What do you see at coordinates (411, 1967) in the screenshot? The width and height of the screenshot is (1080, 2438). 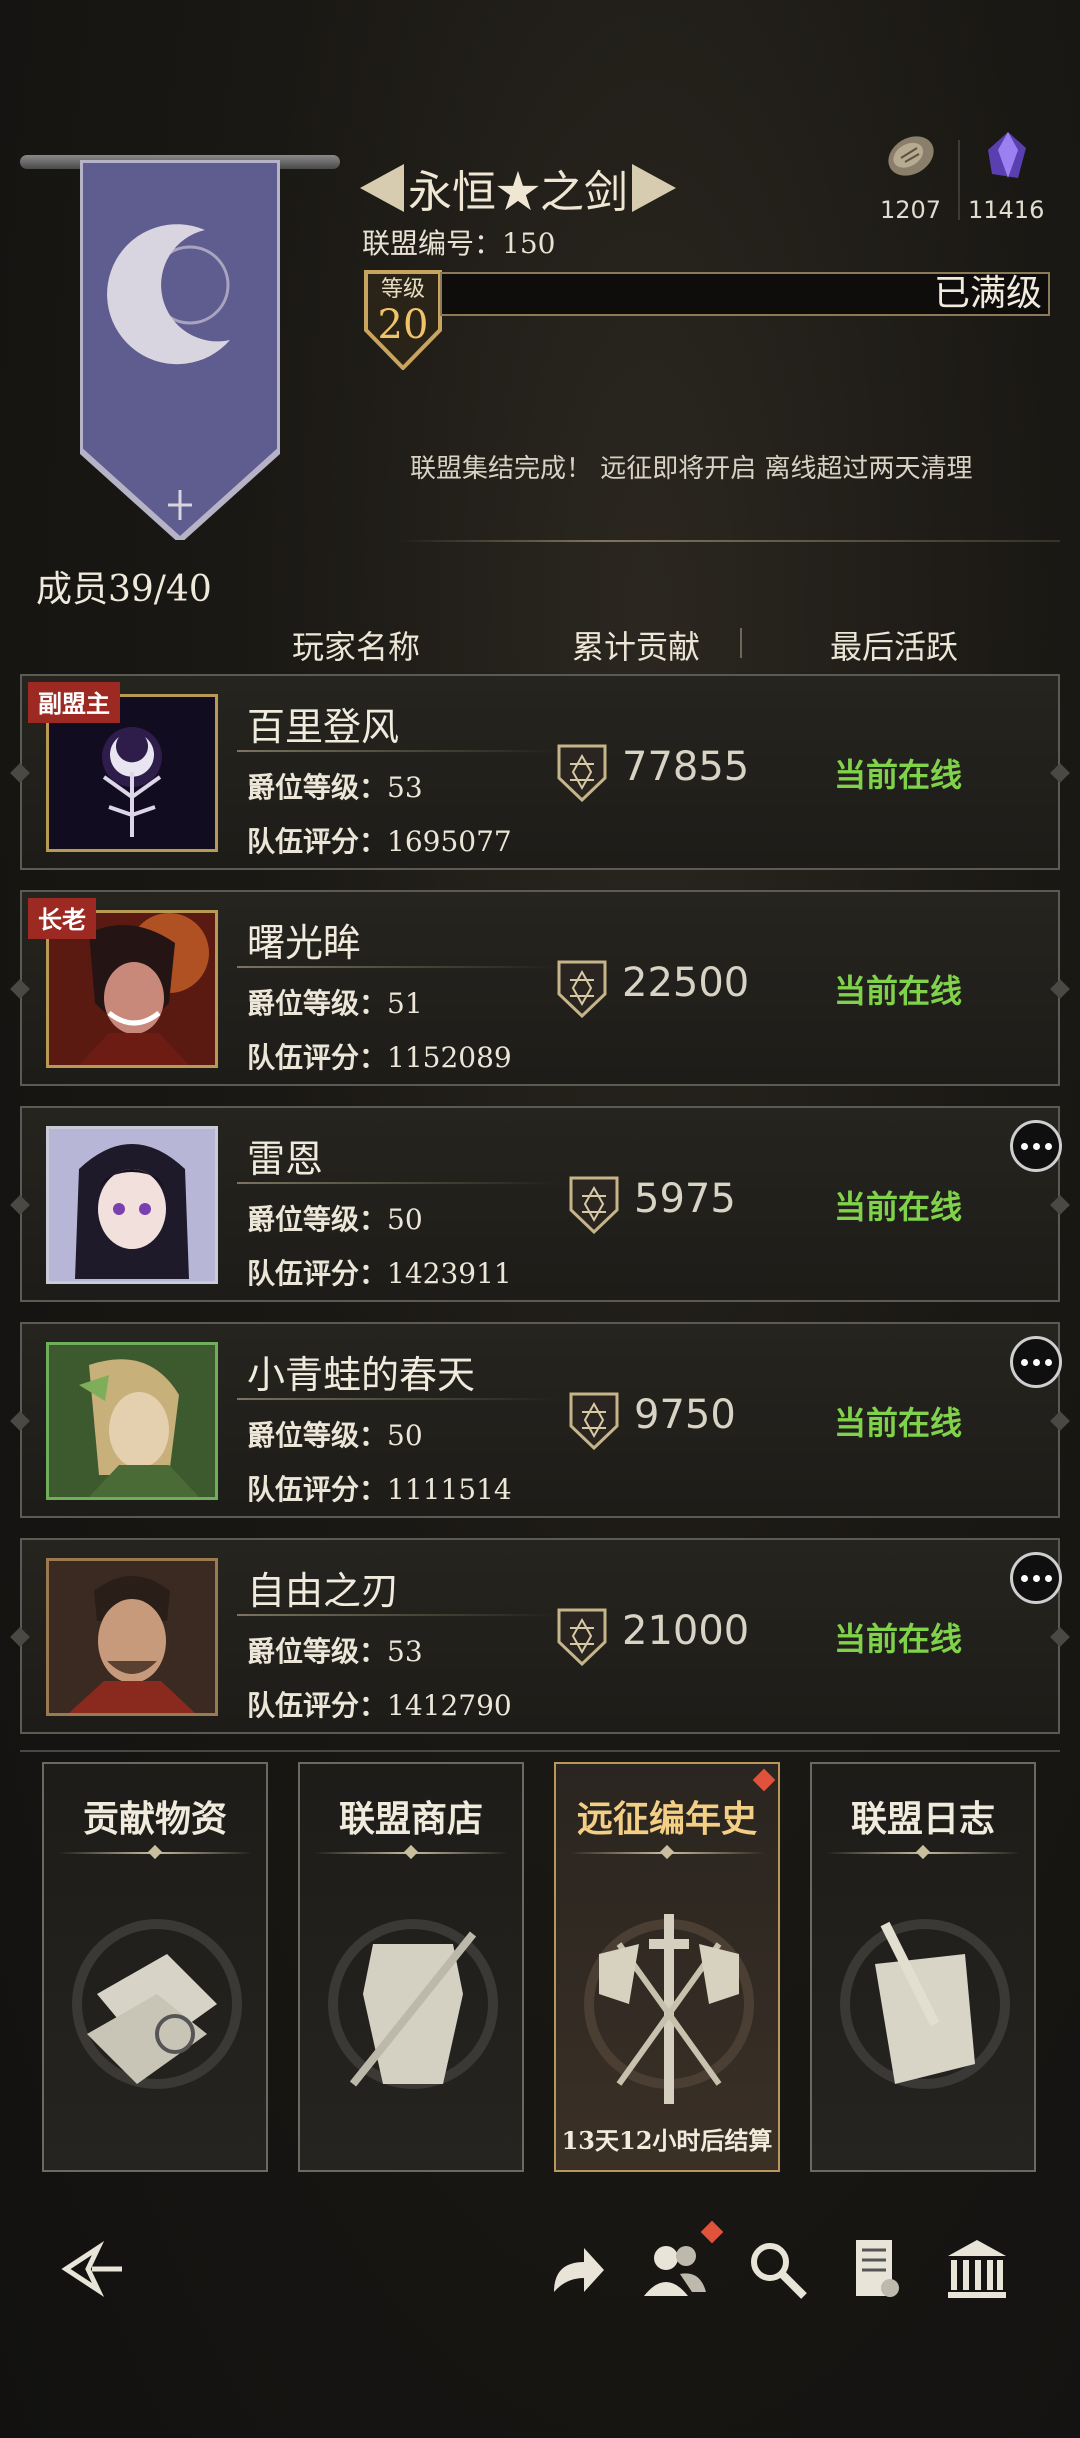 I see `card-alliance-shop: 联盟商店` at bounding box center [411, 1967].